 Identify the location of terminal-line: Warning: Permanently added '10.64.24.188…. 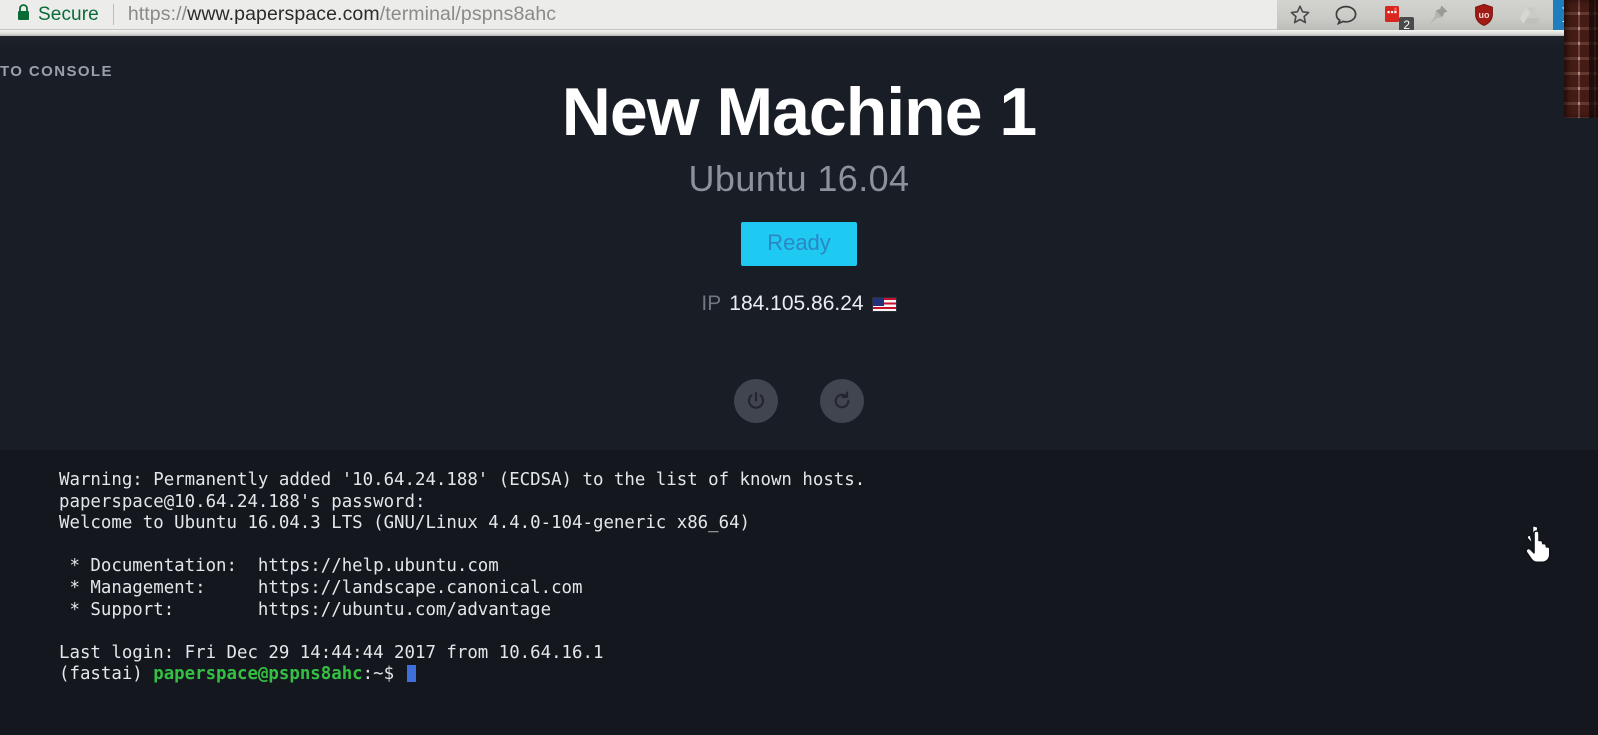
(828, 481).